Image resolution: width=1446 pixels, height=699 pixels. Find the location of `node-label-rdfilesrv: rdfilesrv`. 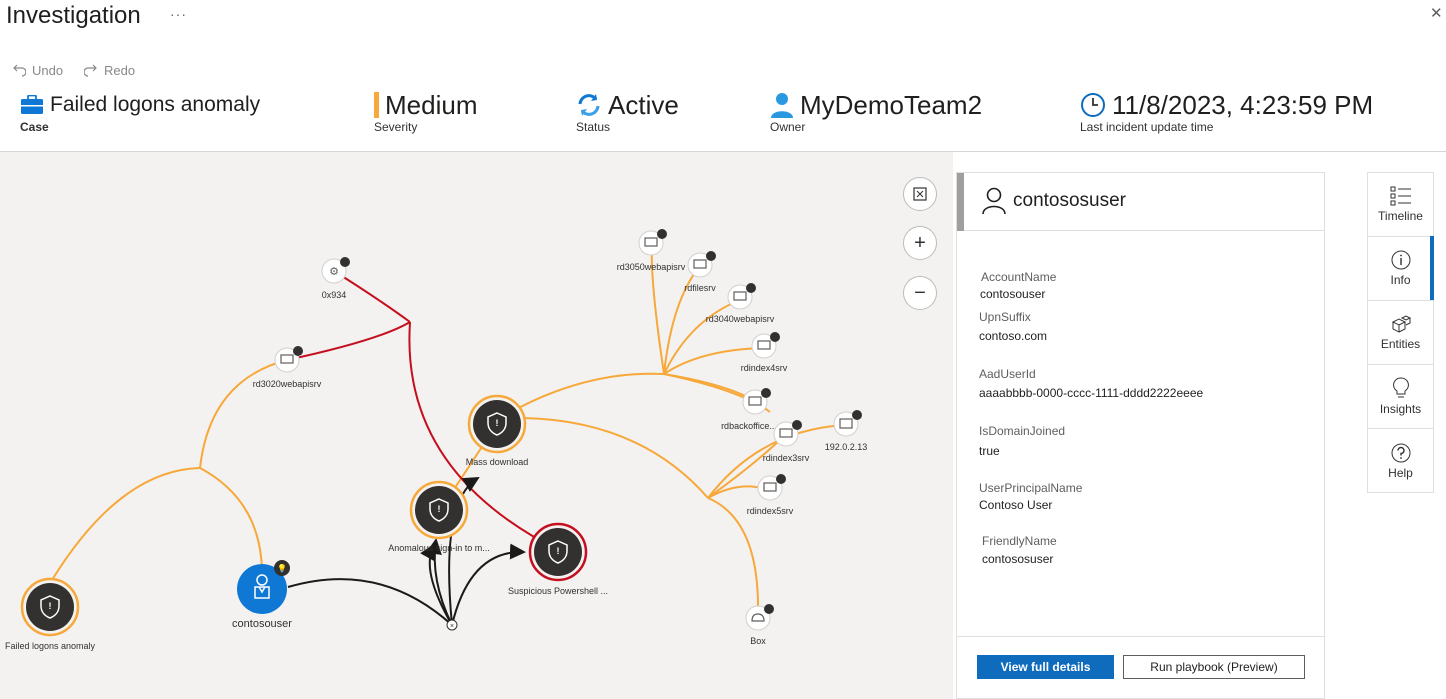

node-label-rdfilesrv: rdfilesrv is located at coordinates (700, 288).